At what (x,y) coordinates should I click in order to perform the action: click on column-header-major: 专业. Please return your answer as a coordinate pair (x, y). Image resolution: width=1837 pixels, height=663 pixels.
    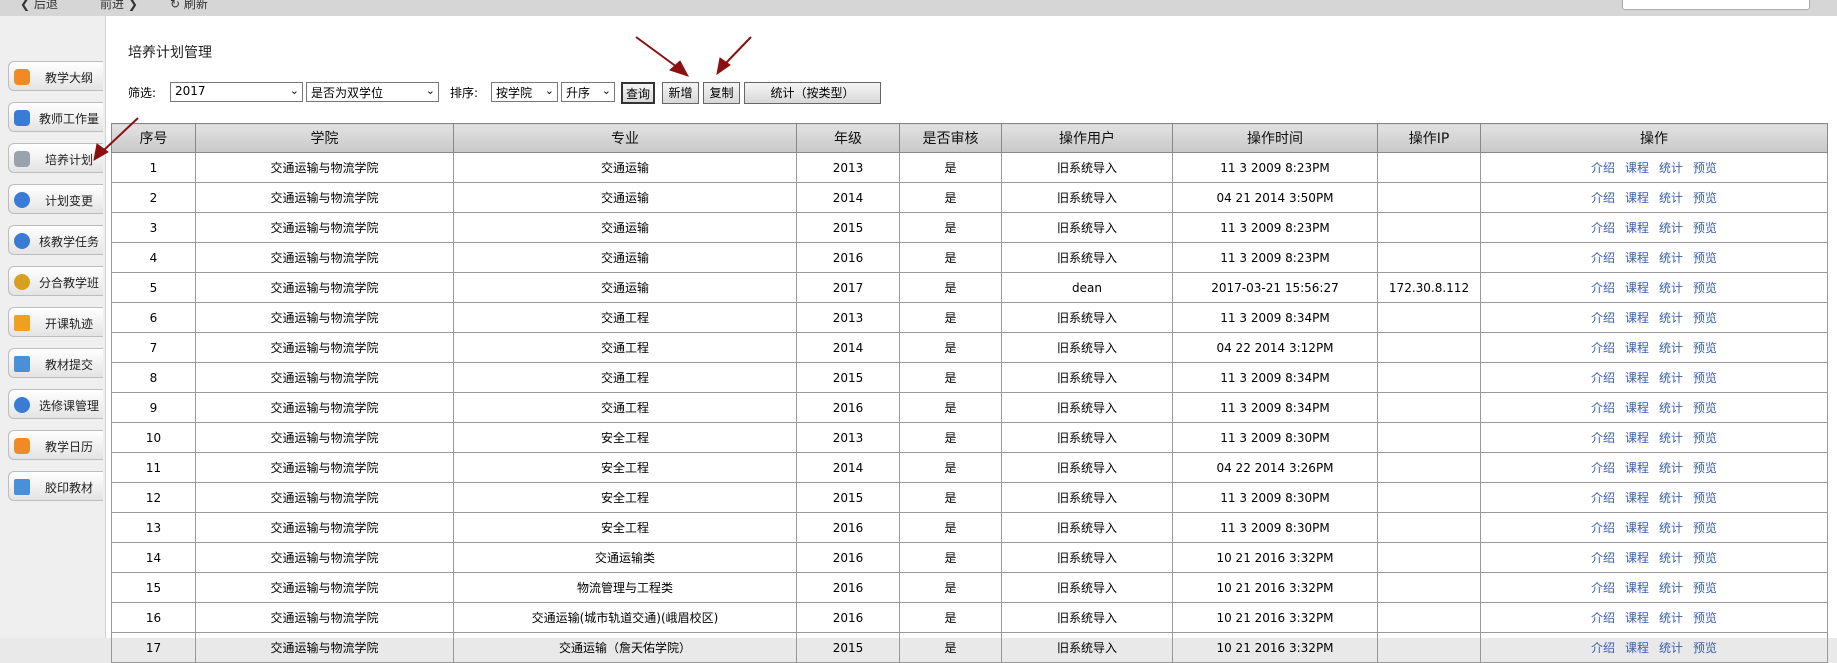
    Looking at the image, I should click on (625, 138).